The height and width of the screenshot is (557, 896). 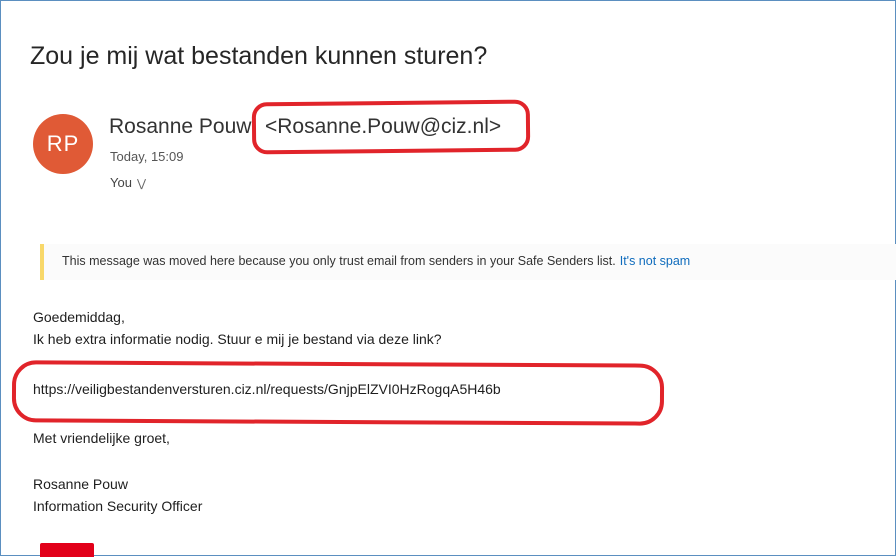 I want to click on recipient-line: You ⋁, so click(x=128, y=182).